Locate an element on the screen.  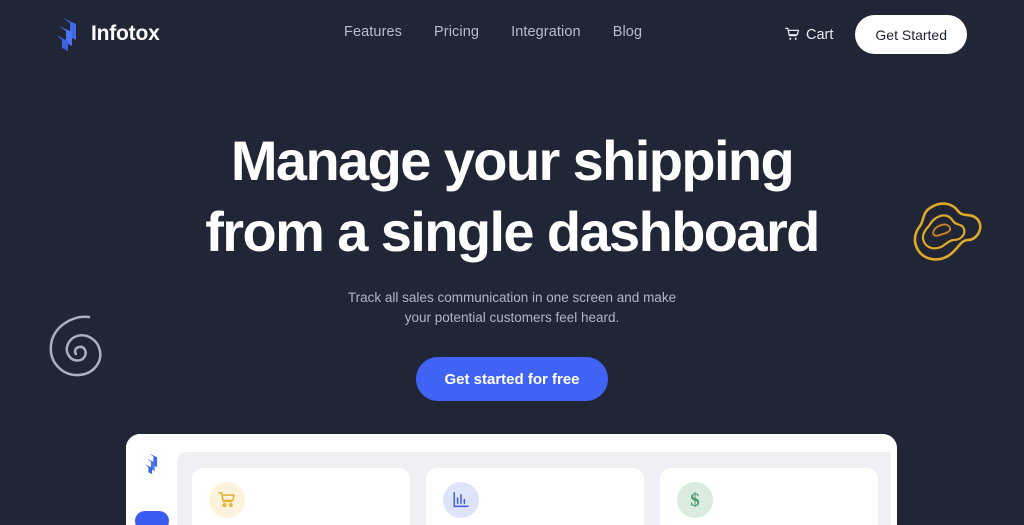
hero-subtitle-line-2: your potential customers feel heard. is located at coordinates (512, 317).